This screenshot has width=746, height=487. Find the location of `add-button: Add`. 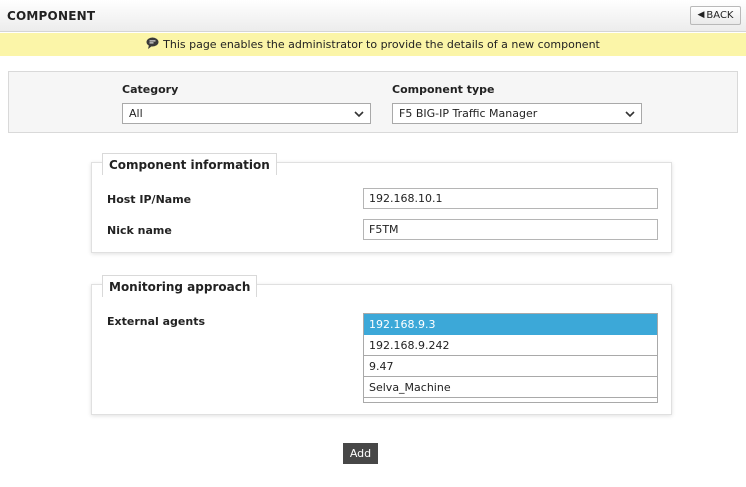

add-button: Add is located at coordinates (360, 453).